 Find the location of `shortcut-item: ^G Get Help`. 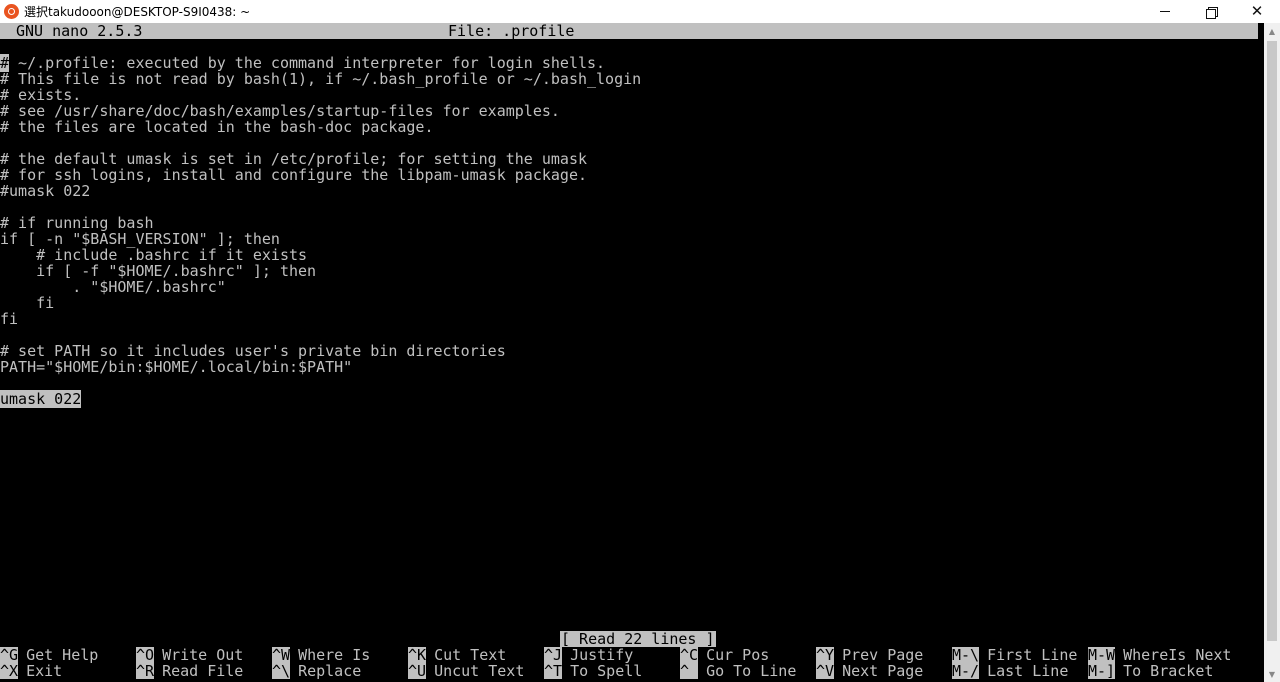

shortcut-item: ^G Get Help is located at coordinates (49, 655).